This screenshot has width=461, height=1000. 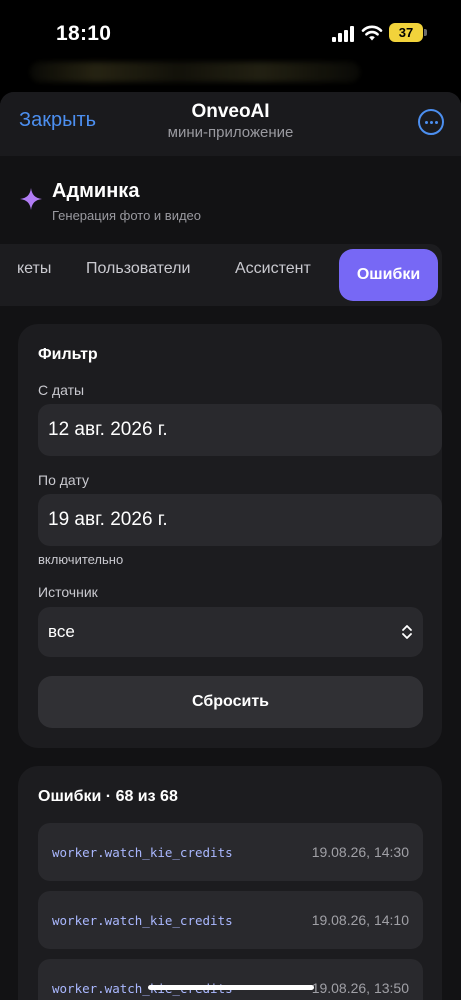 What do you see at coordinates (61, 631) in the screenshot?
I see `source-select-value: все` at bounding box center [61, 631].